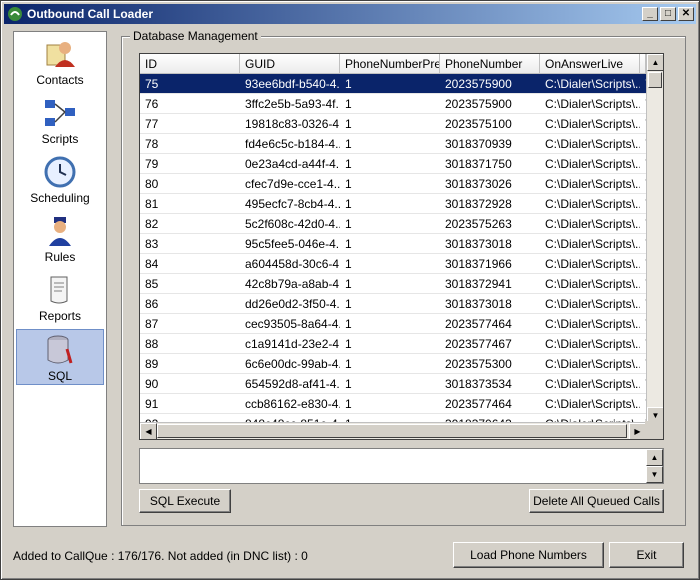 The width and height of the screenshot is (700, 580). What do you see at coordinates (152, 84) in the screenshot?
I see `table-cell: 75` at bounding box center [152, 84].